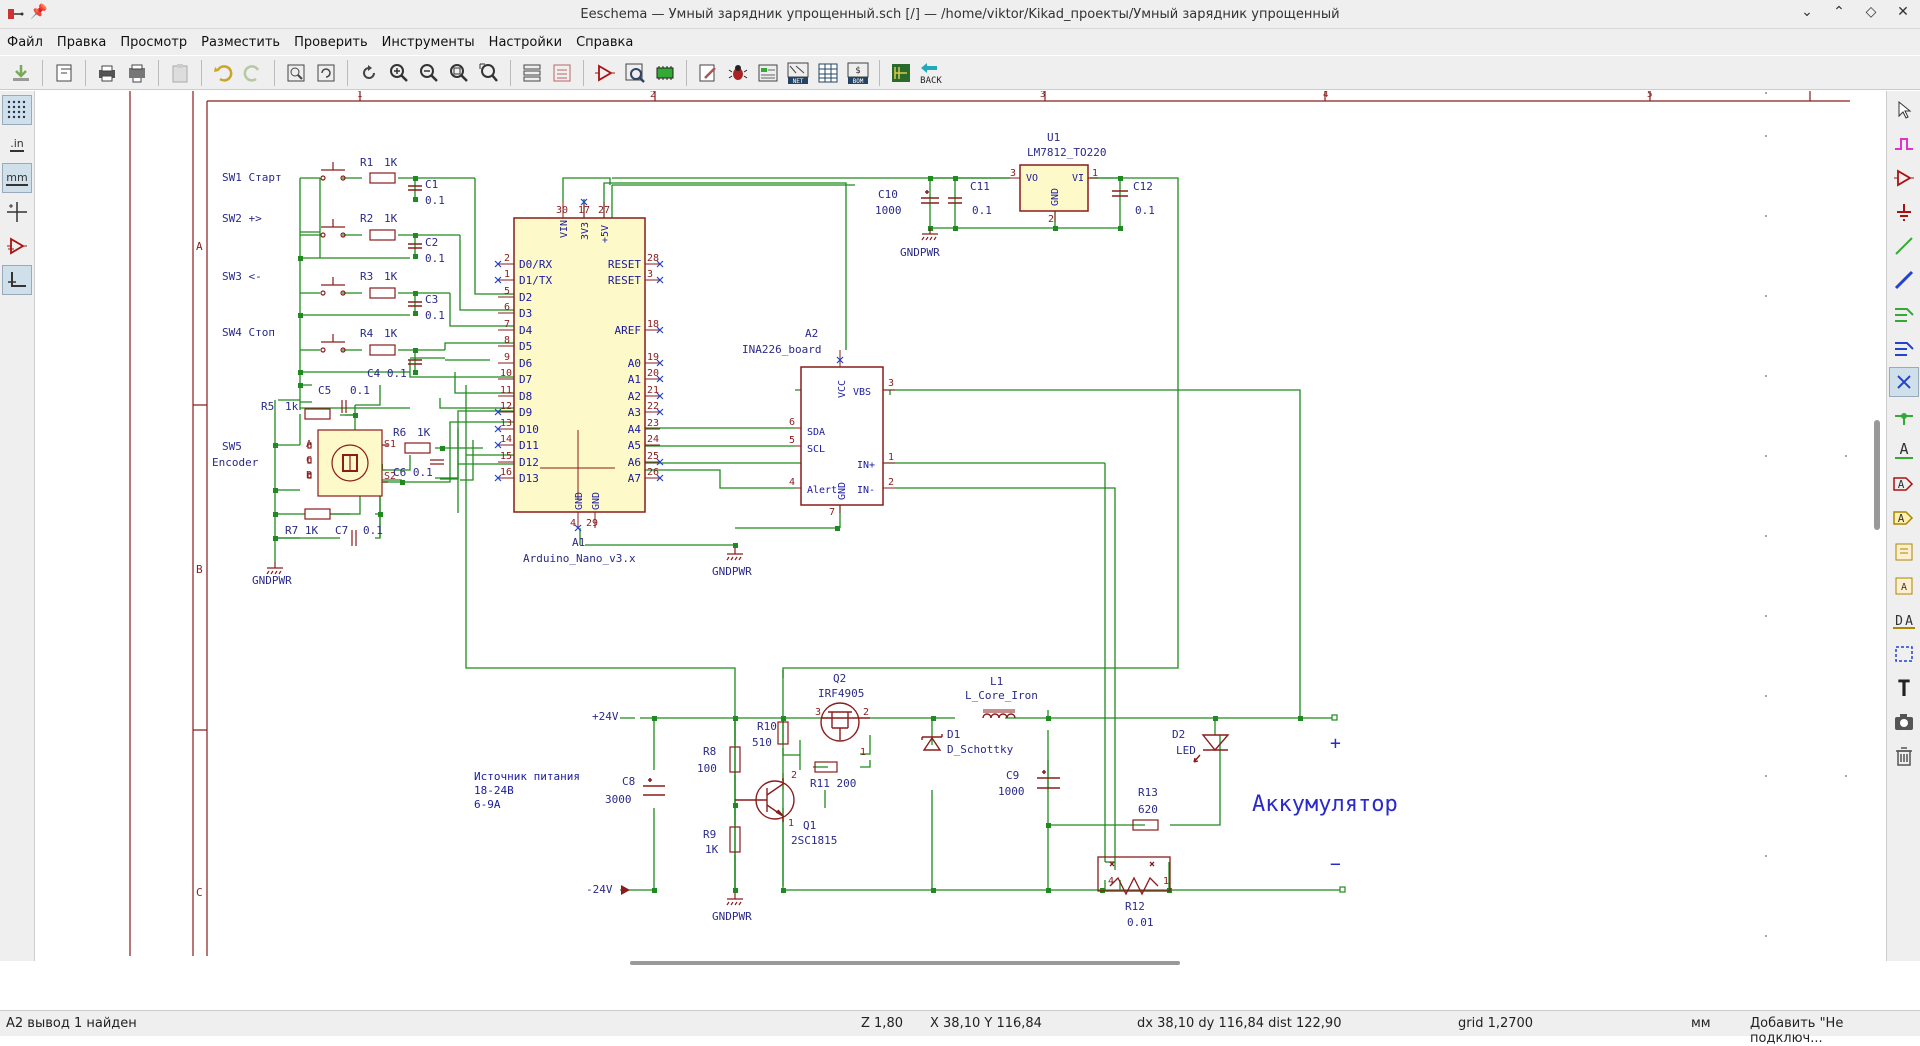 The image size is (1920, 1046). Describe the element at coordinates (842, 491) in the screenshot. I see `ina-gnd-label: GND` at that location.